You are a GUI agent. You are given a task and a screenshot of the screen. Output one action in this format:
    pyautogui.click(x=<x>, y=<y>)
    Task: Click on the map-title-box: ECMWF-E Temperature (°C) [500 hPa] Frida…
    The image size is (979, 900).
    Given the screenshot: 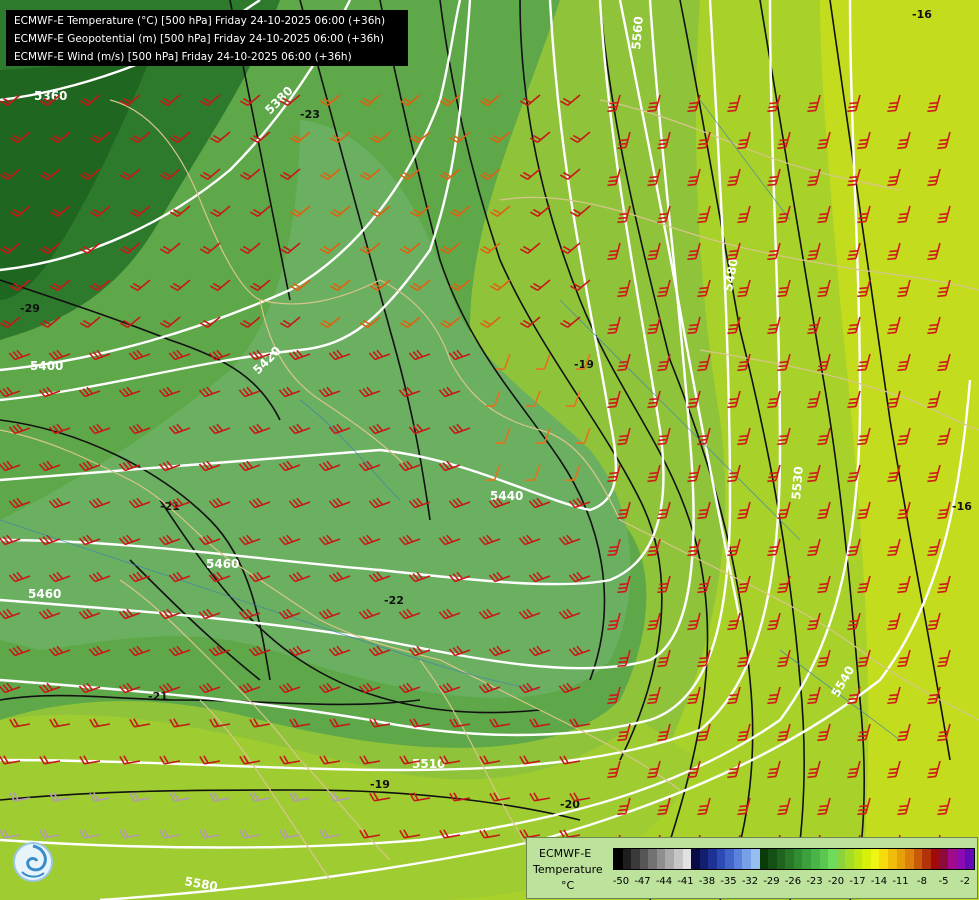 What is the action you would take?
    pyautogui.click(x=207, y=38)
    